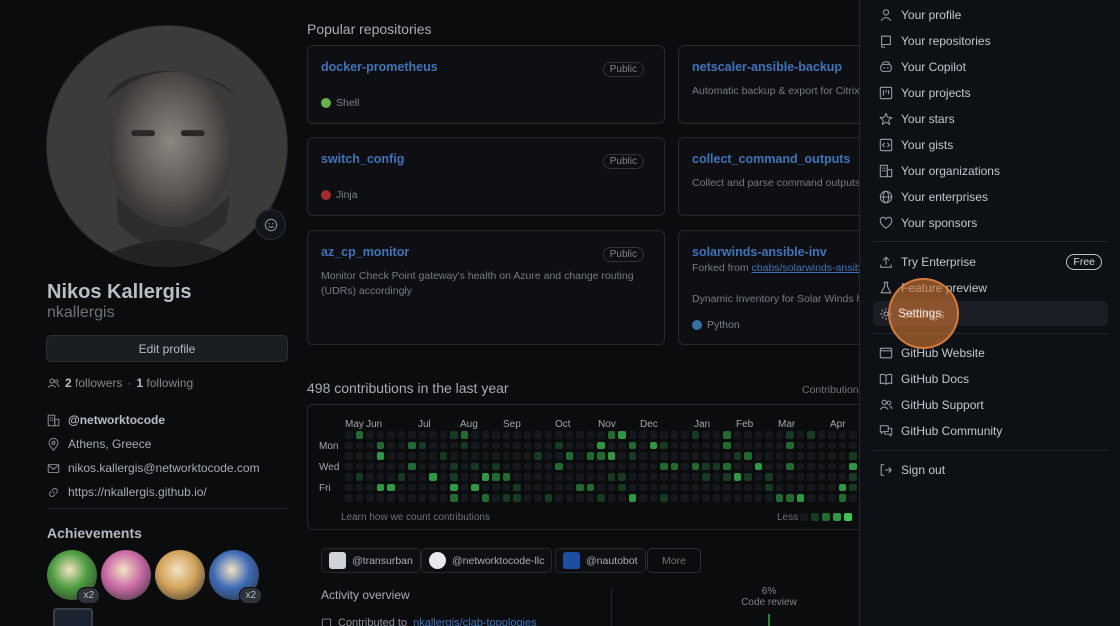 The height and width of the screenshot is (626, 1120). I want to click on profile-email: nikos.kallergis@networktocode.com, so click(167, 468).